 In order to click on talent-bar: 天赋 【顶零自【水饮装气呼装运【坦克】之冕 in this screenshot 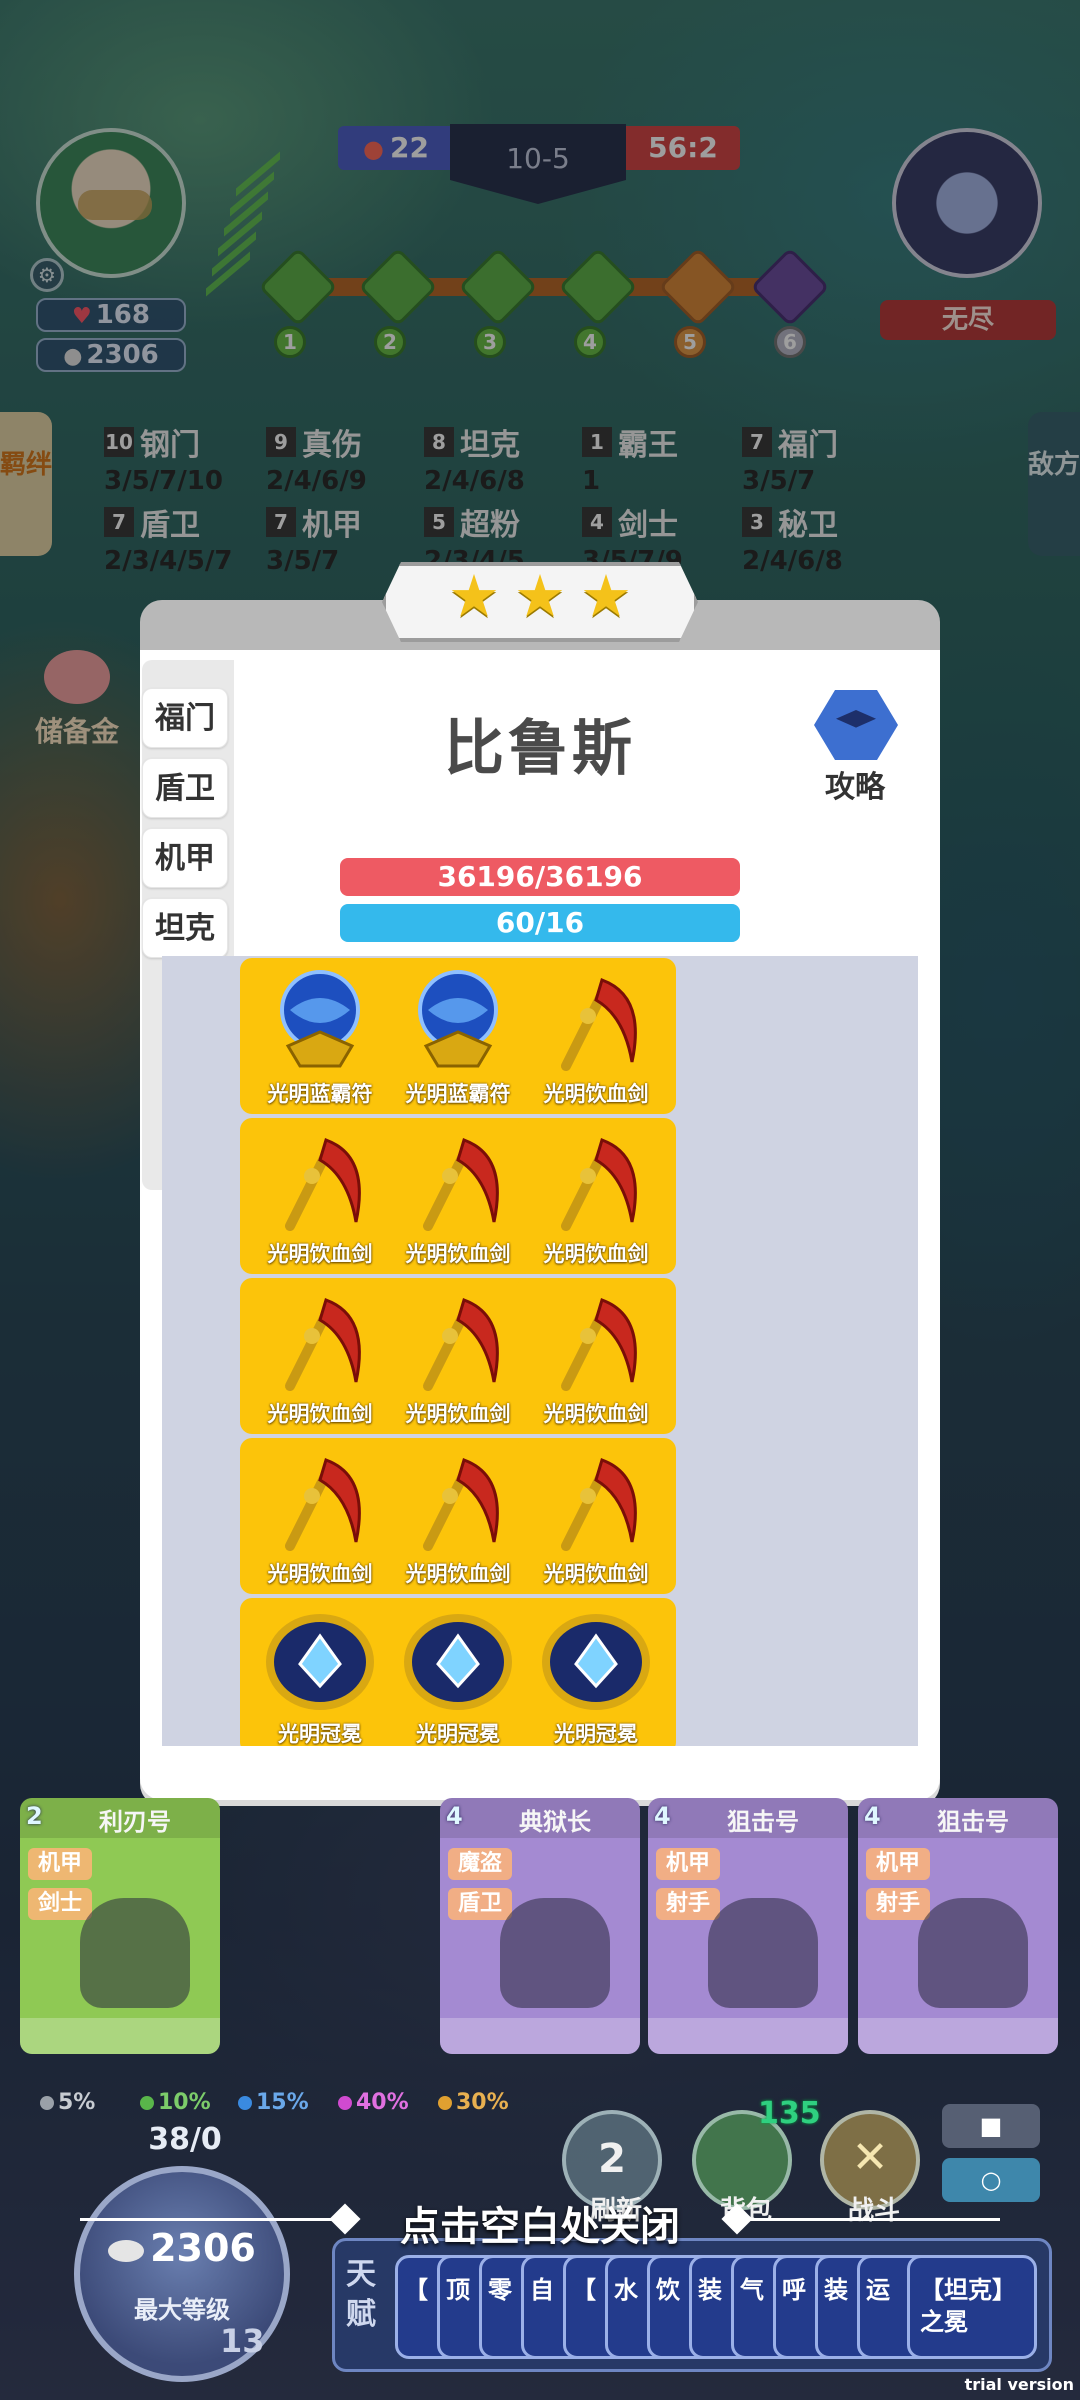, I will do `click(692, 2305)`.